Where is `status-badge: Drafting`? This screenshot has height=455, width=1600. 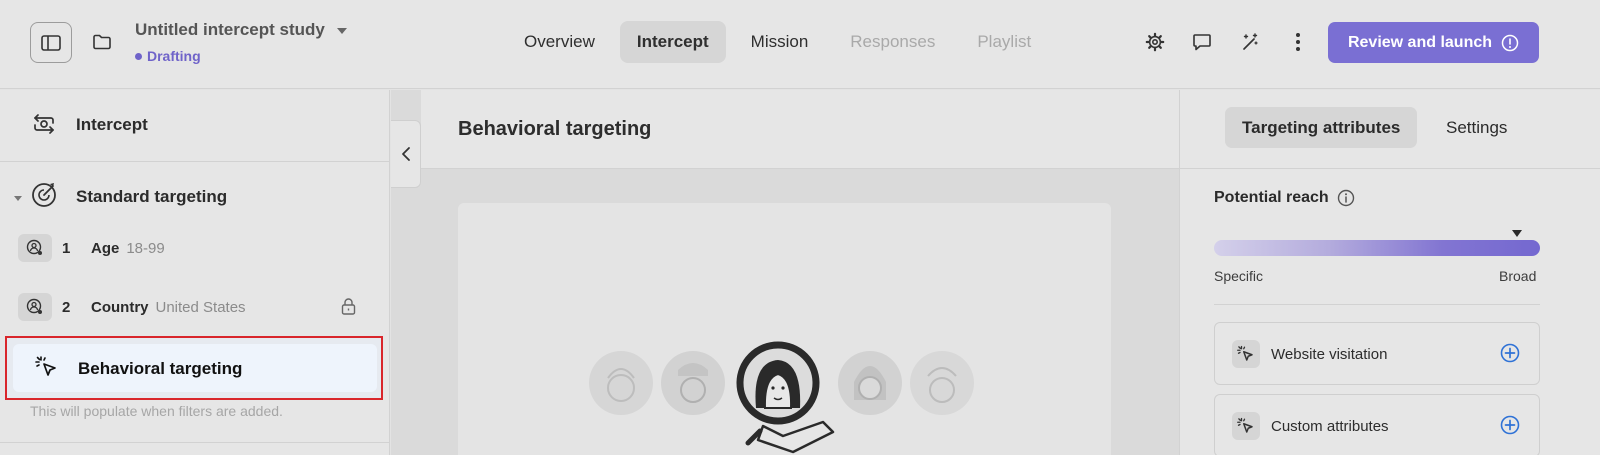
status-badge: Drafting is located at coordinates (168, 56).